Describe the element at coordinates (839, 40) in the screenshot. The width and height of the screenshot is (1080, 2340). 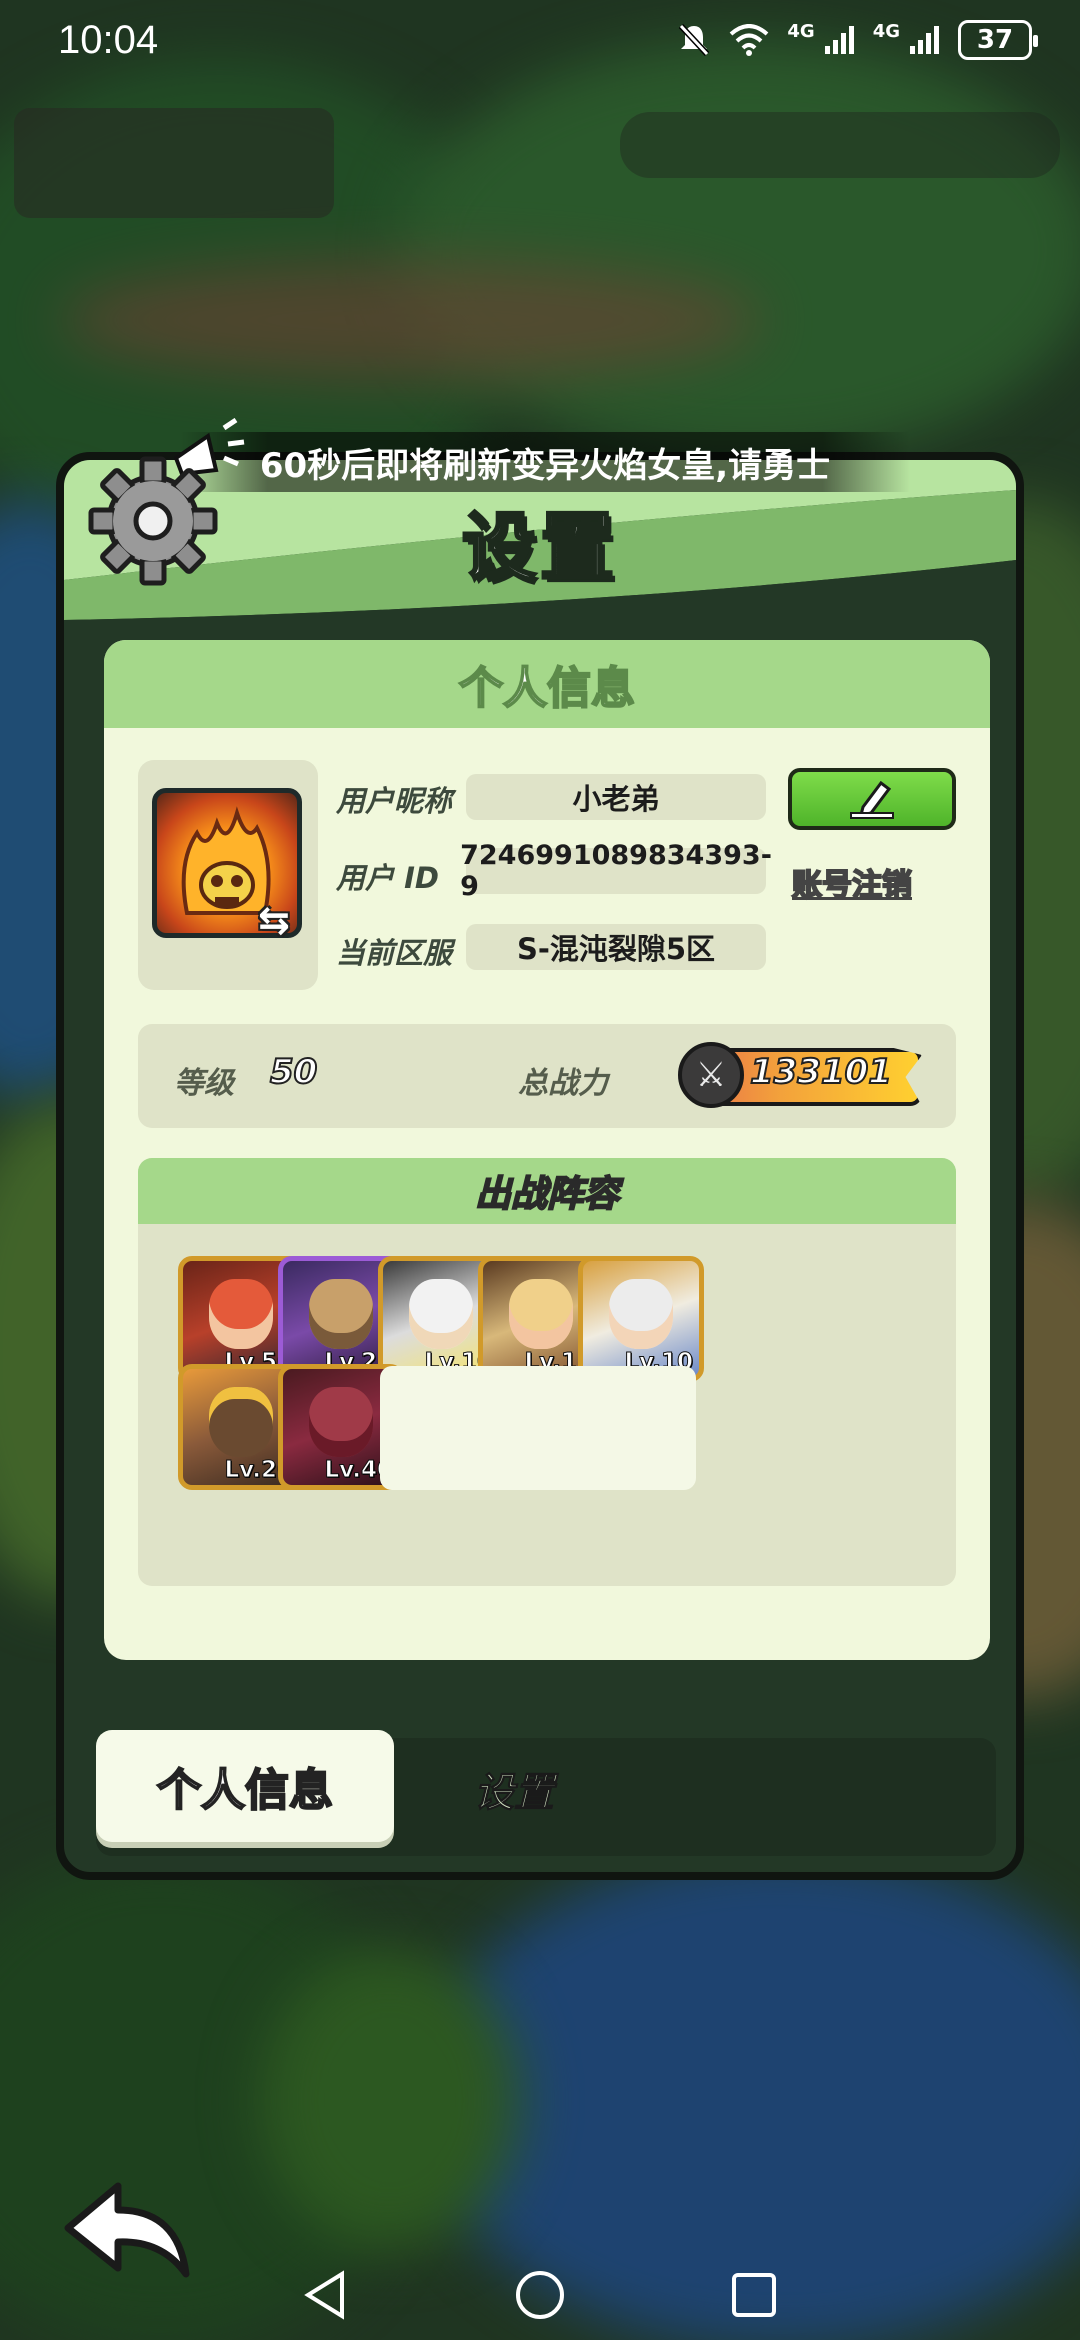
I see `signal-icon` at that location.